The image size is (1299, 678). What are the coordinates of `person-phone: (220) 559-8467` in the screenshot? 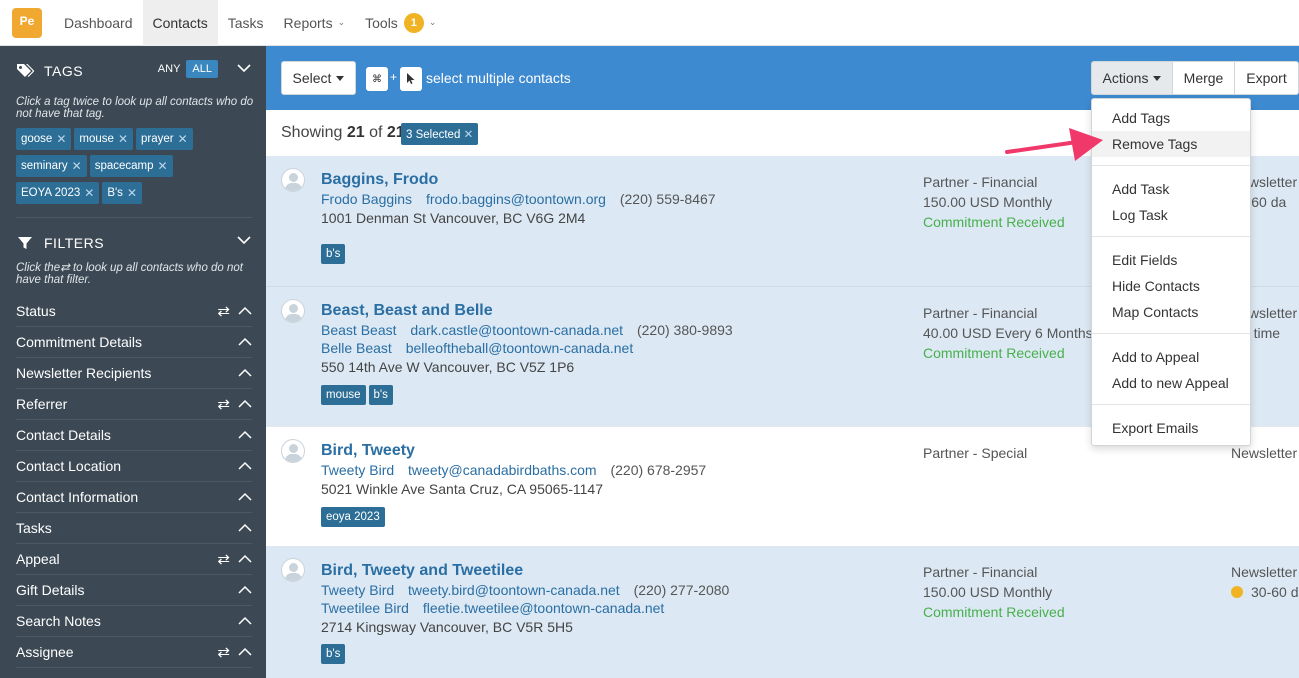 It's located at (667, 199).